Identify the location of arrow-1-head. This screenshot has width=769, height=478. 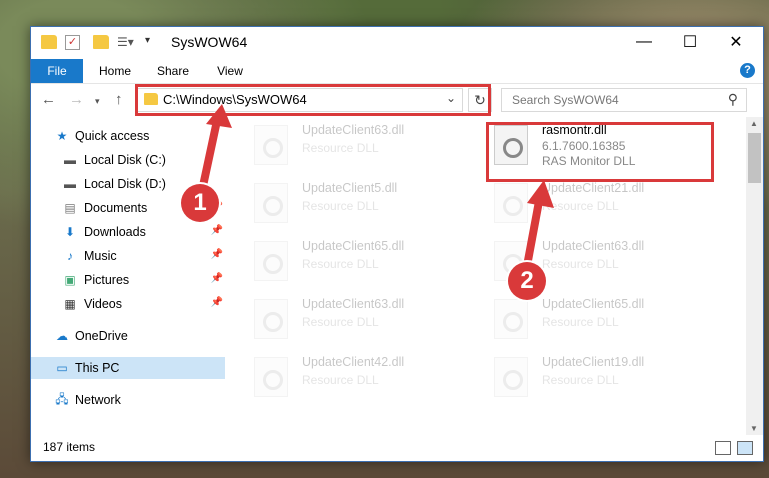
(219, 116).